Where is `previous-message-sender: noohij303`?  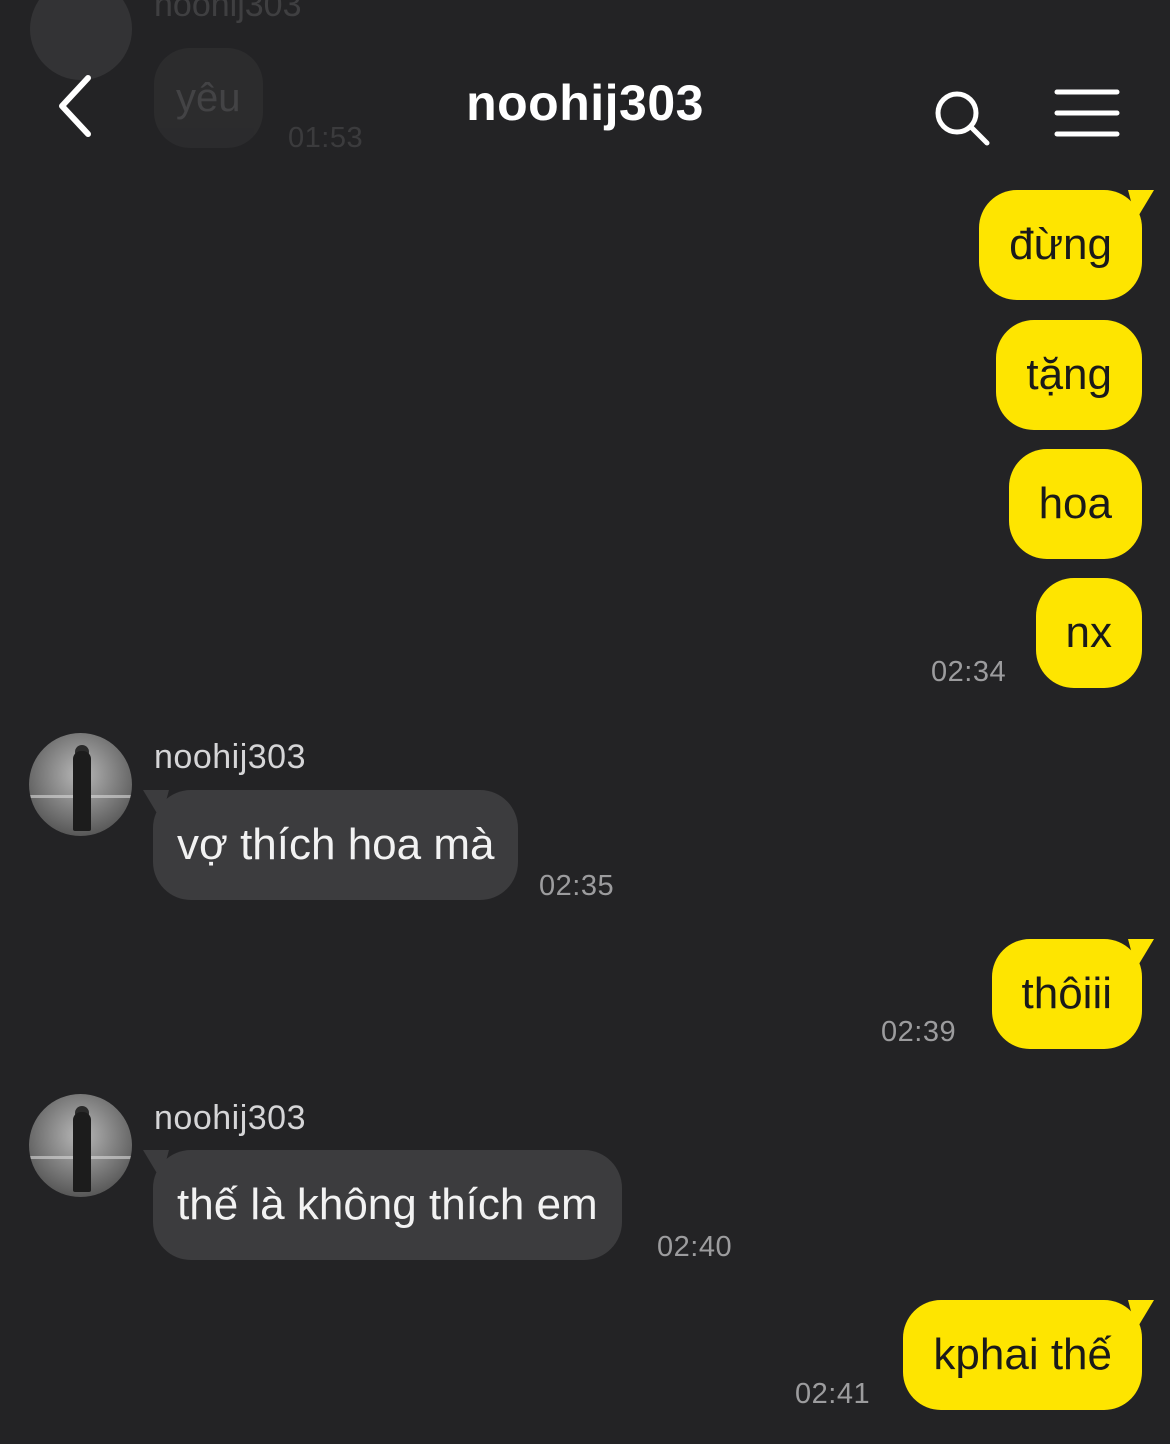
previous-message-sender: noohij303 is located at coordinates (228, 12).